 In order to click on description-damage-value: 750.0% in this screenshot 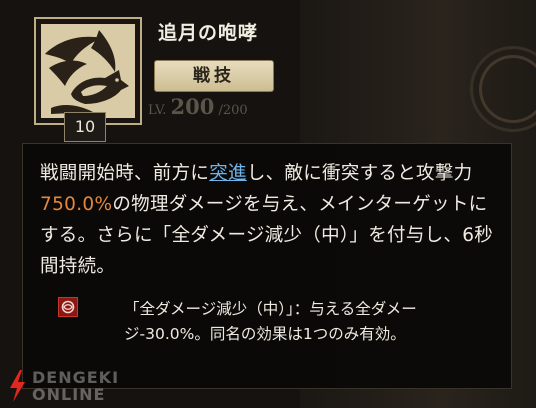, I will do `click(76, 204)`.